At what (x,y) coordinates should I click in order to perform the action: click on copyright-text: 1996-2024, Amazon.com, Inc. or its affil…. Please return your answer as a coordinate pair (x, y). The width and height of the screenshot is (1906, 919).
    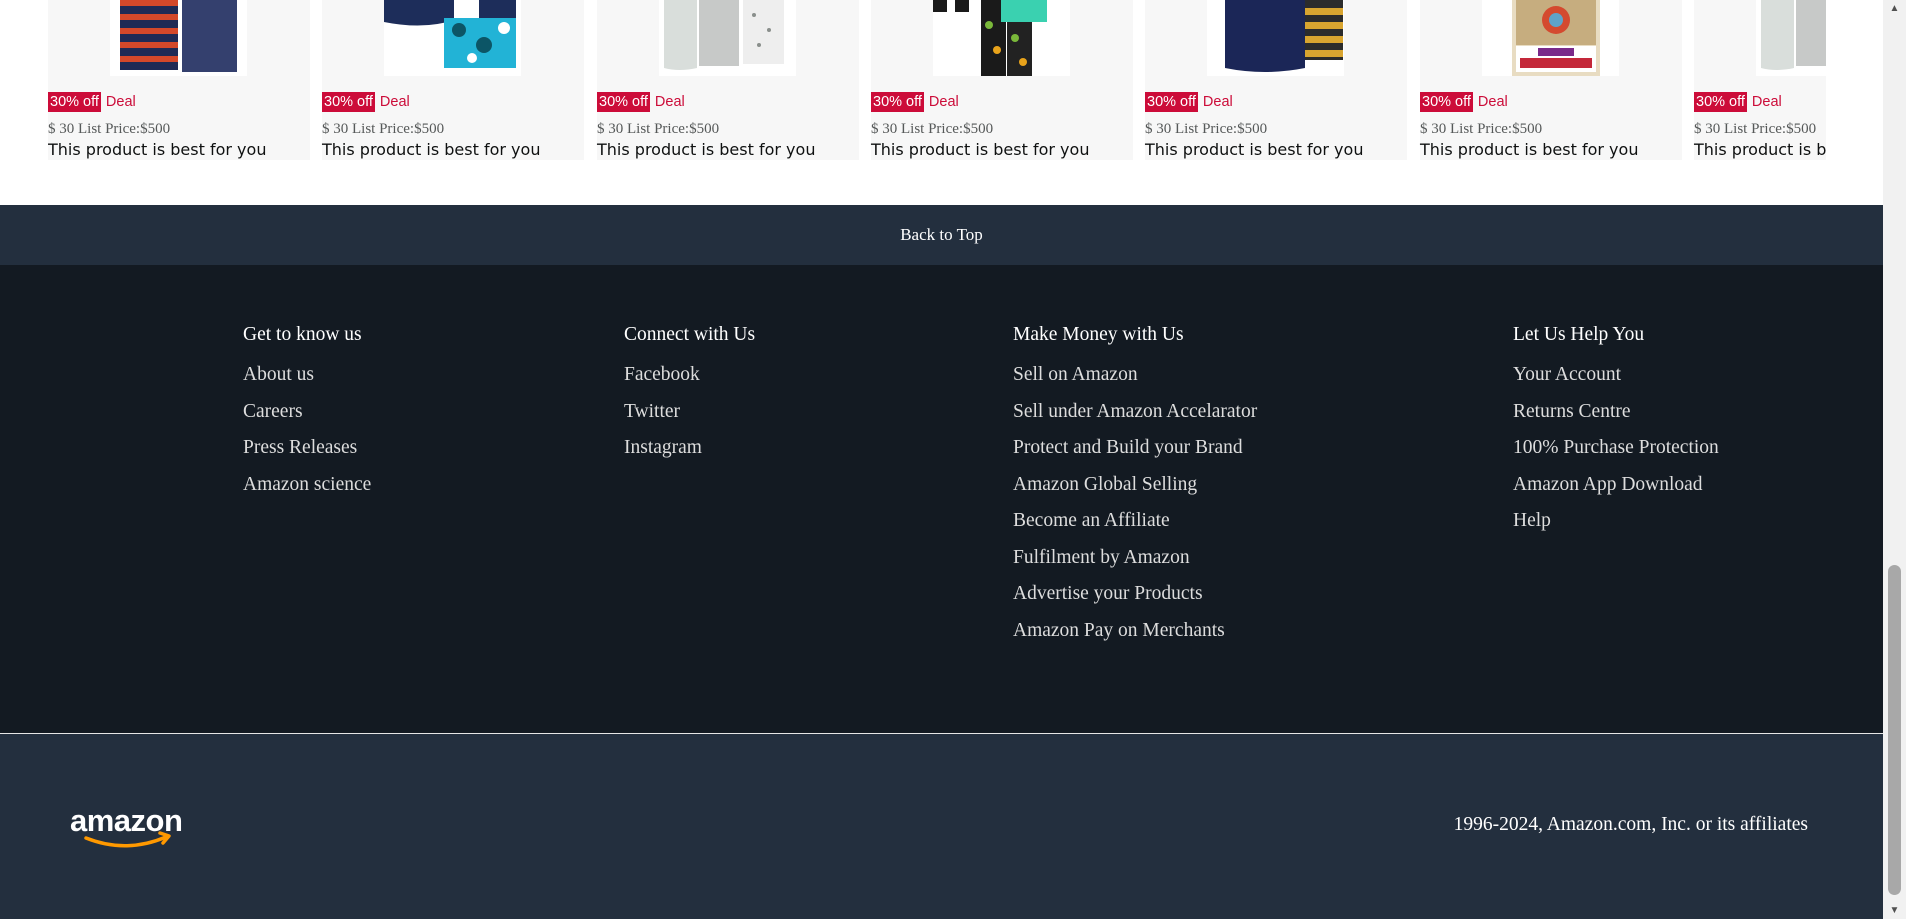
    Looking at the image, I should click on (1630, 824).